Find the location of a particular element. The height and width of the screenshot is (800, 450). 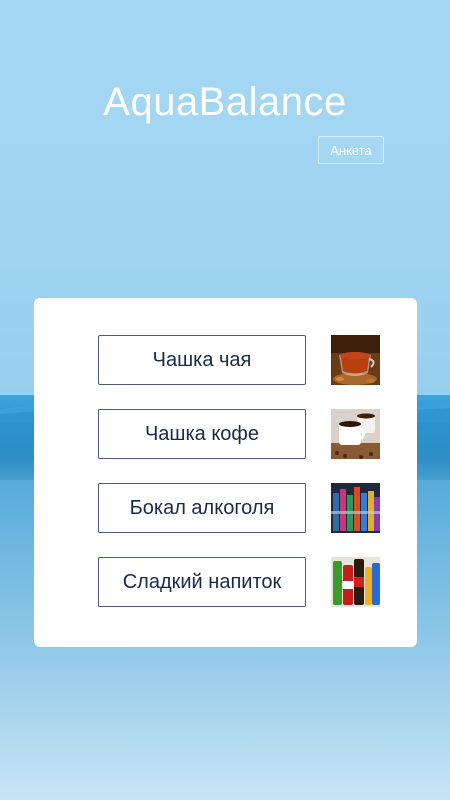

drink-row-alcohol: Бокал алкоголя is located at coordinates (239, 508).